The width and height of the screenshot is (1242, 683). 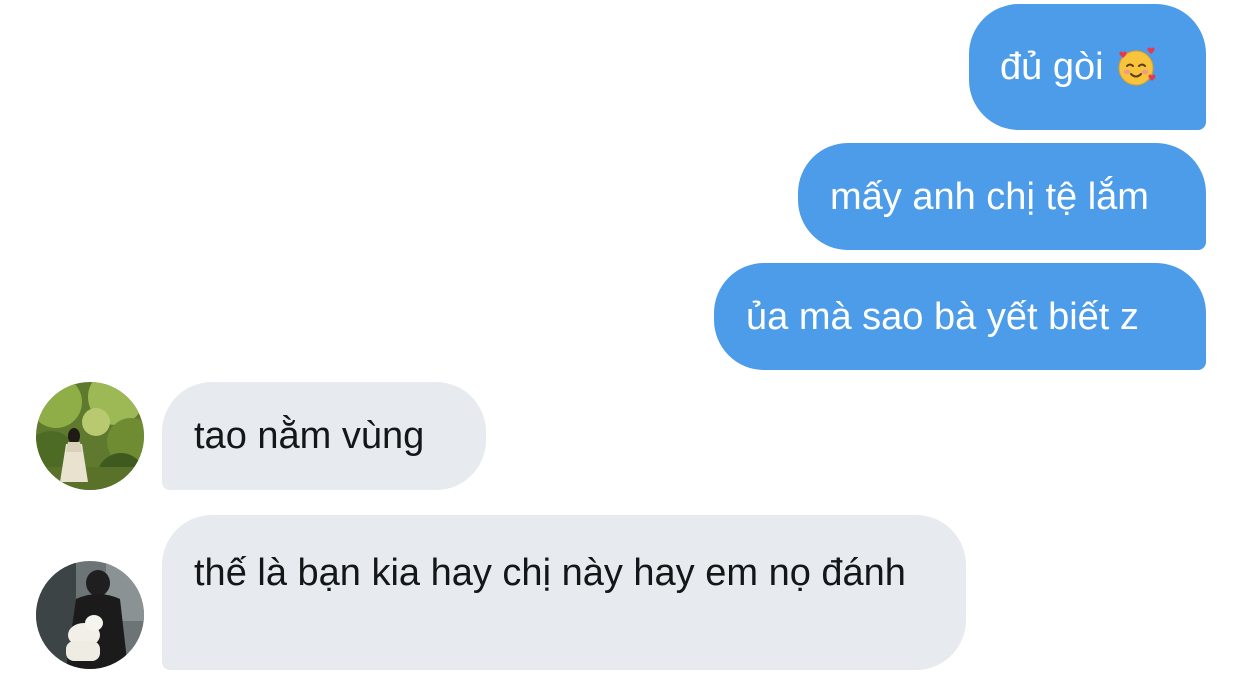 What do you see at coordinates (1137, 66) in the screenshot?
I see `smiling-face-with-hearts-icon` at bounding box center [1137, 66].